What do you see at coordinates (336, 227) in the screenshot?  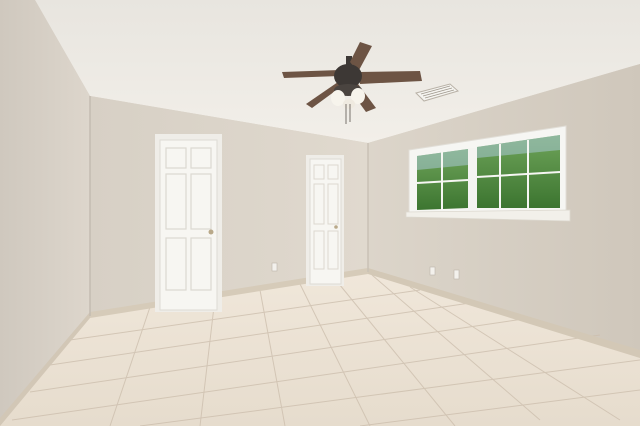 I see `door-knob-right` at bounding box center [336, 227].